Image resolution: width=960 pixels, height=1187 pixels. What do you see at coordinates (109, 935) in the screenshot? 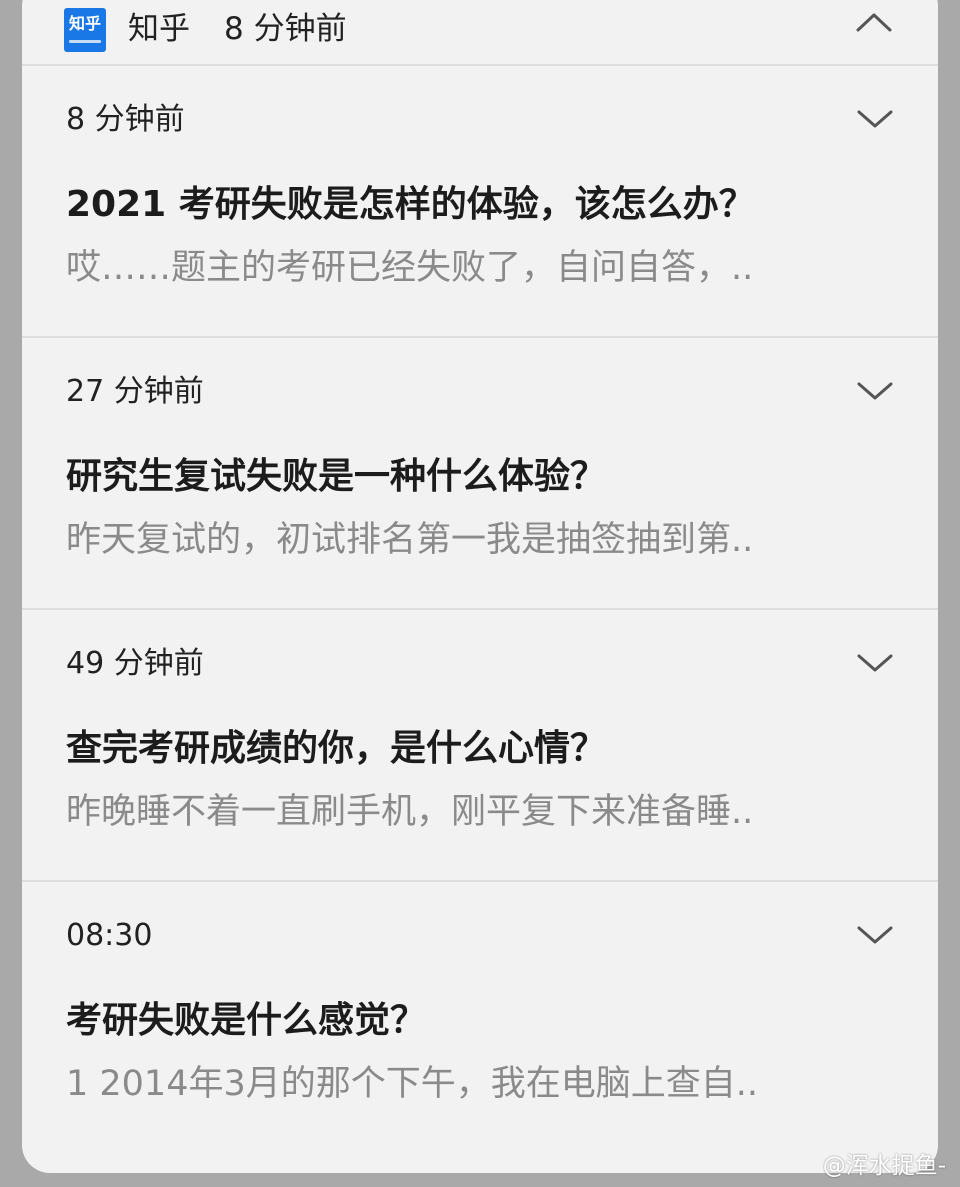
I see `item-timestamp: 08:30` at bounding box center [109, 935].